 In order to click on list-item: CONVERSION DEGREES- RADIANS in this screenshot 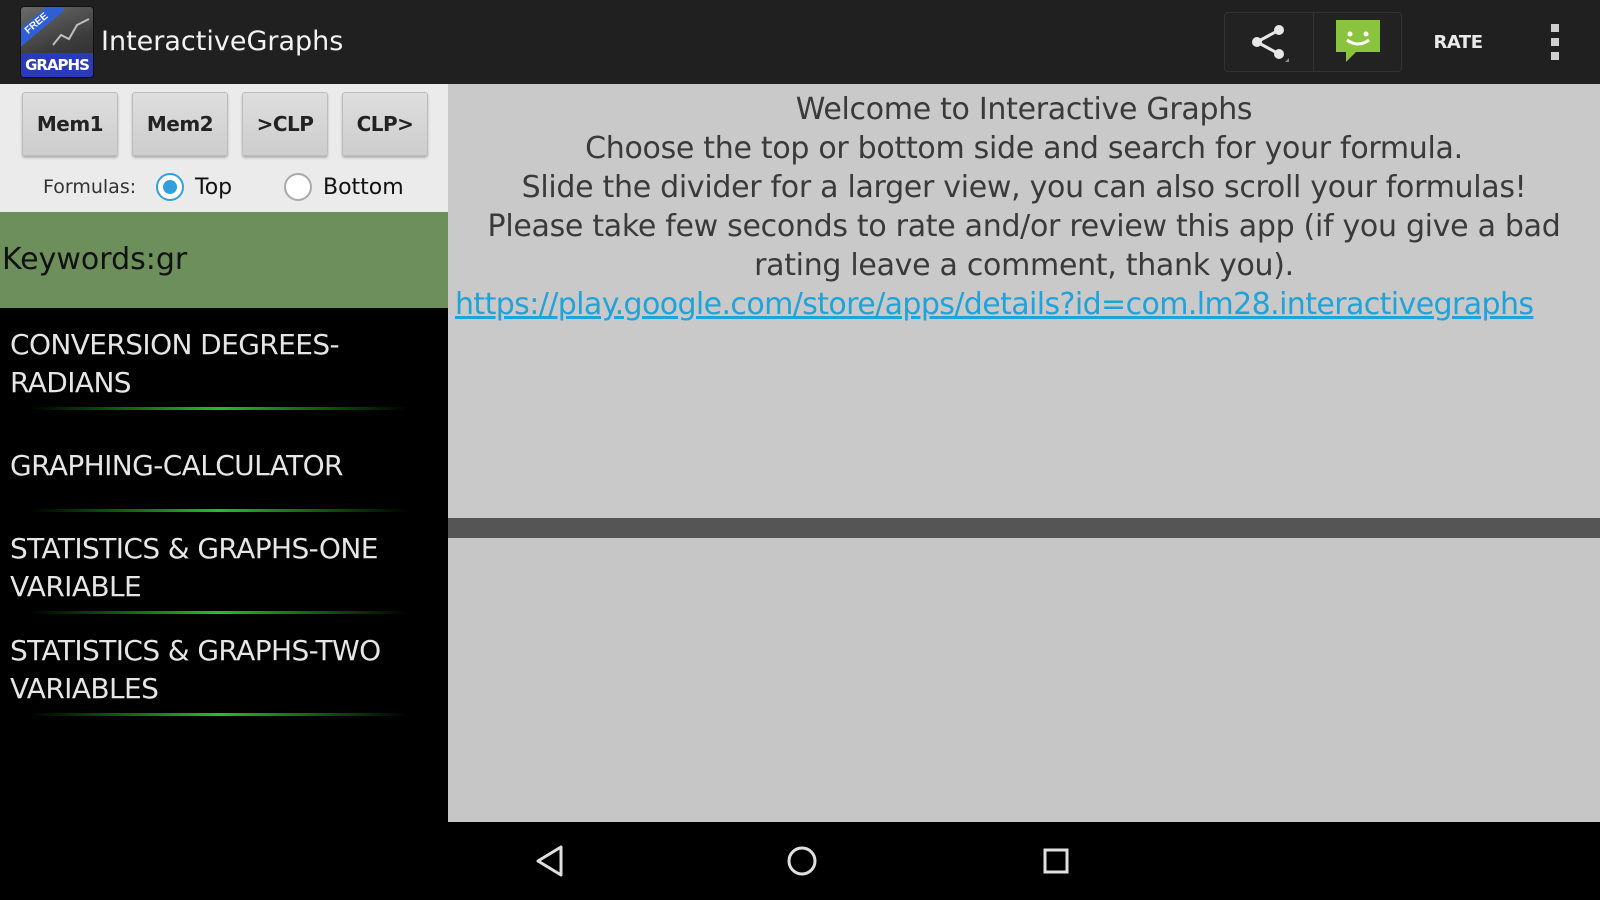, I will do `click(224, 359)`.